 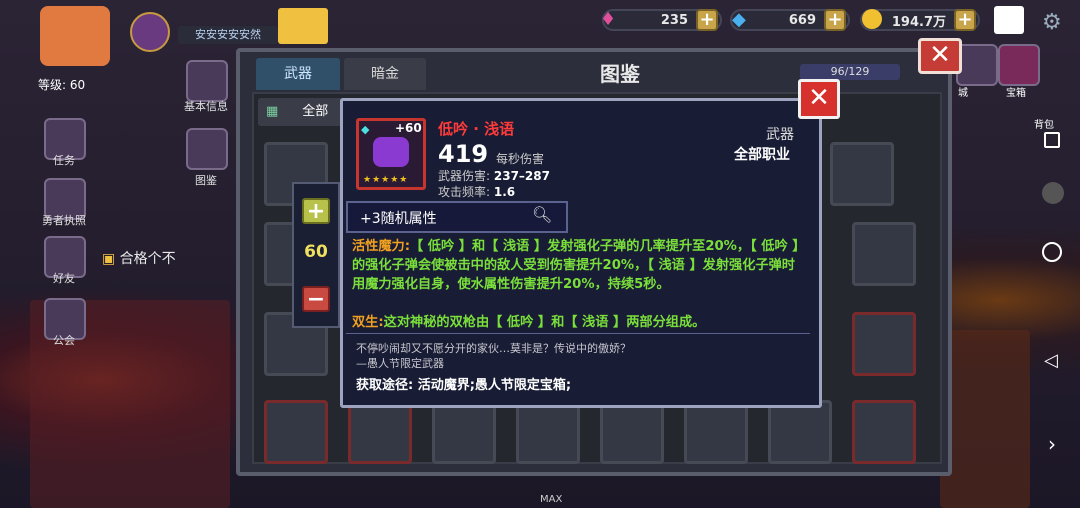 I want to click on basic-info-label: 基本信息, so click(x=206, y=106).